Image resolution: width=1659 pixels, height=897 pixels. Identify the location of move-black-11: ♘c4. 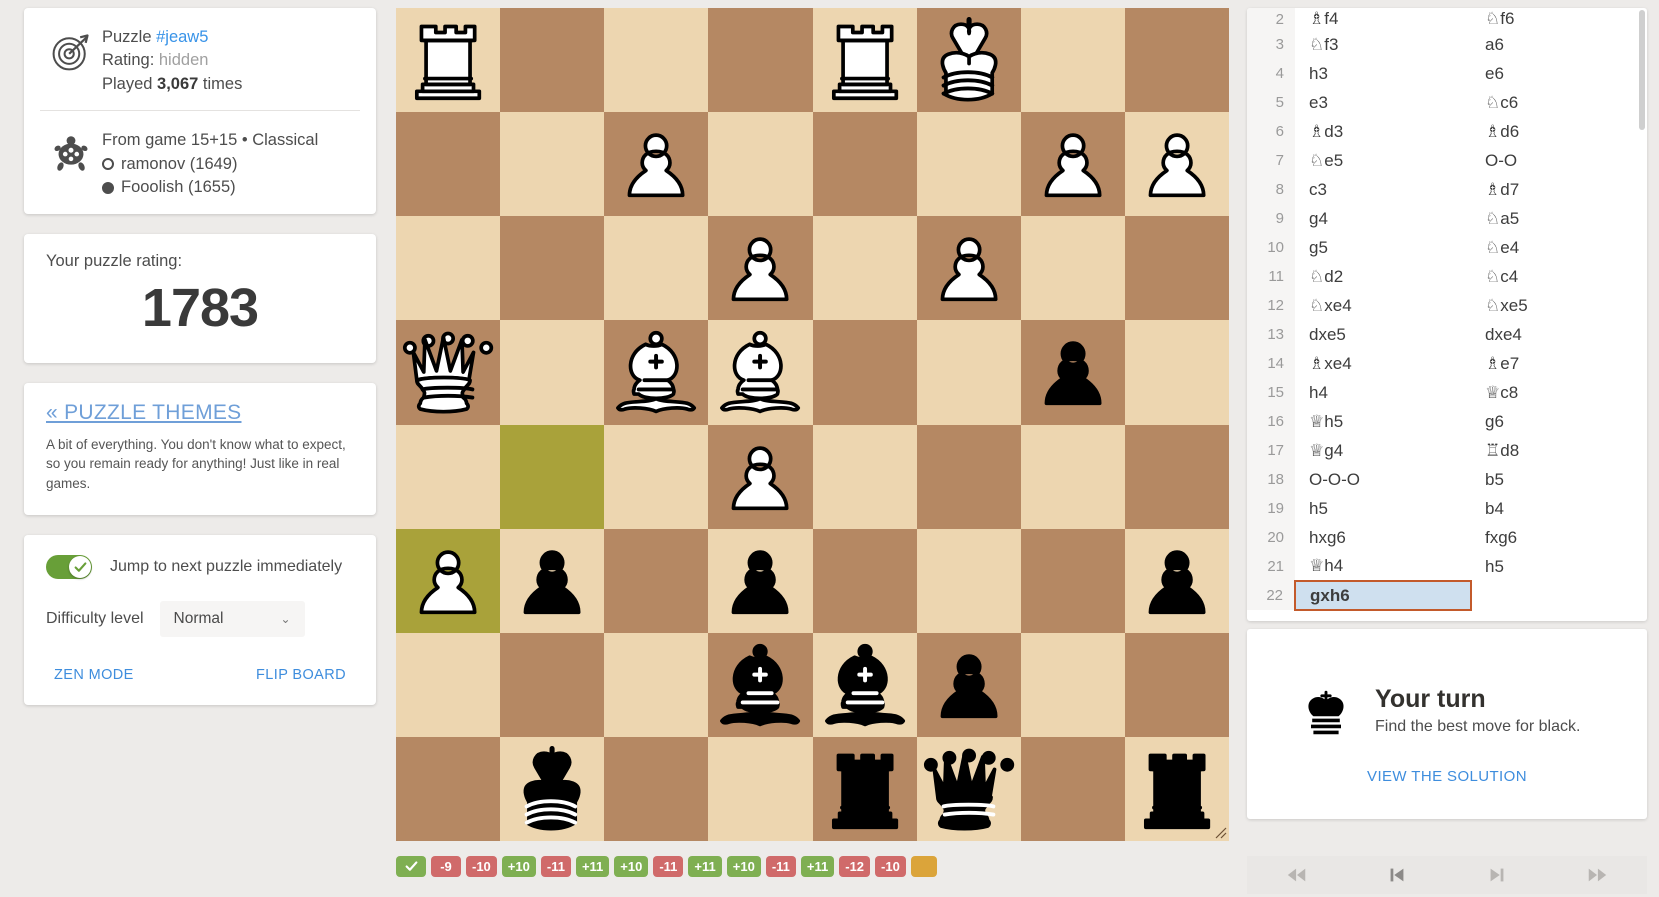
(1559, 276).